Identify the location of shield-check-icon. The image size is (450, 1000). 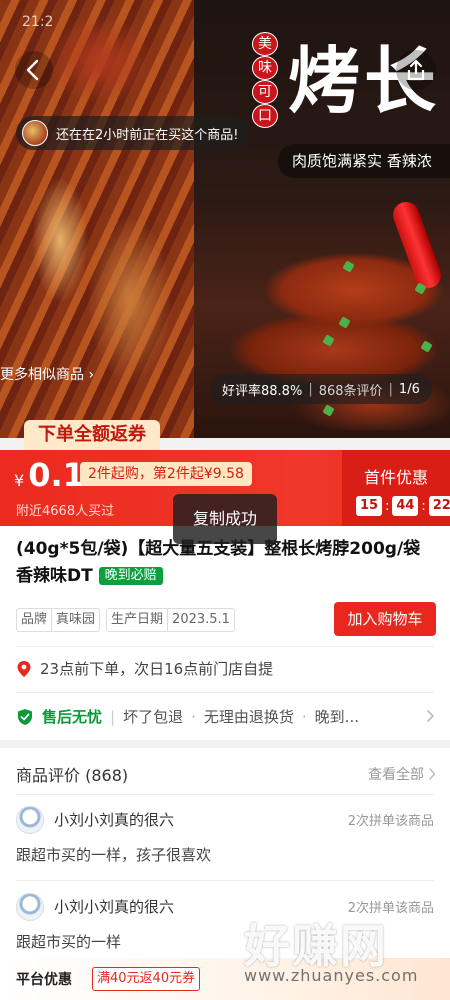
(25, 716).